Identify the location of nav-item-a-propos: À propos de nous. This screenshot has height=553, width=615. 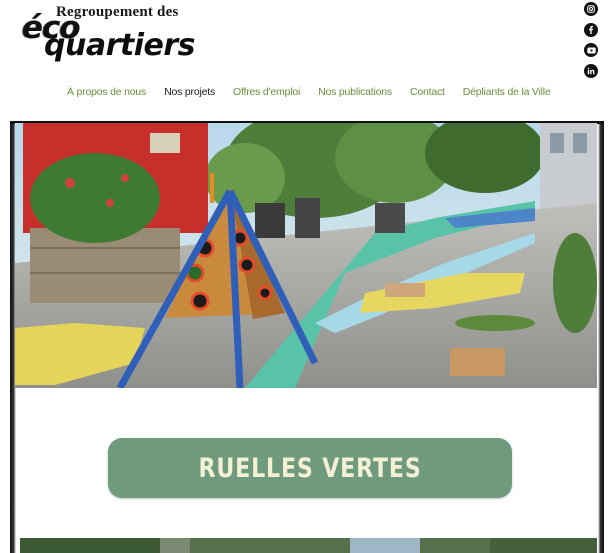
(106, 95).